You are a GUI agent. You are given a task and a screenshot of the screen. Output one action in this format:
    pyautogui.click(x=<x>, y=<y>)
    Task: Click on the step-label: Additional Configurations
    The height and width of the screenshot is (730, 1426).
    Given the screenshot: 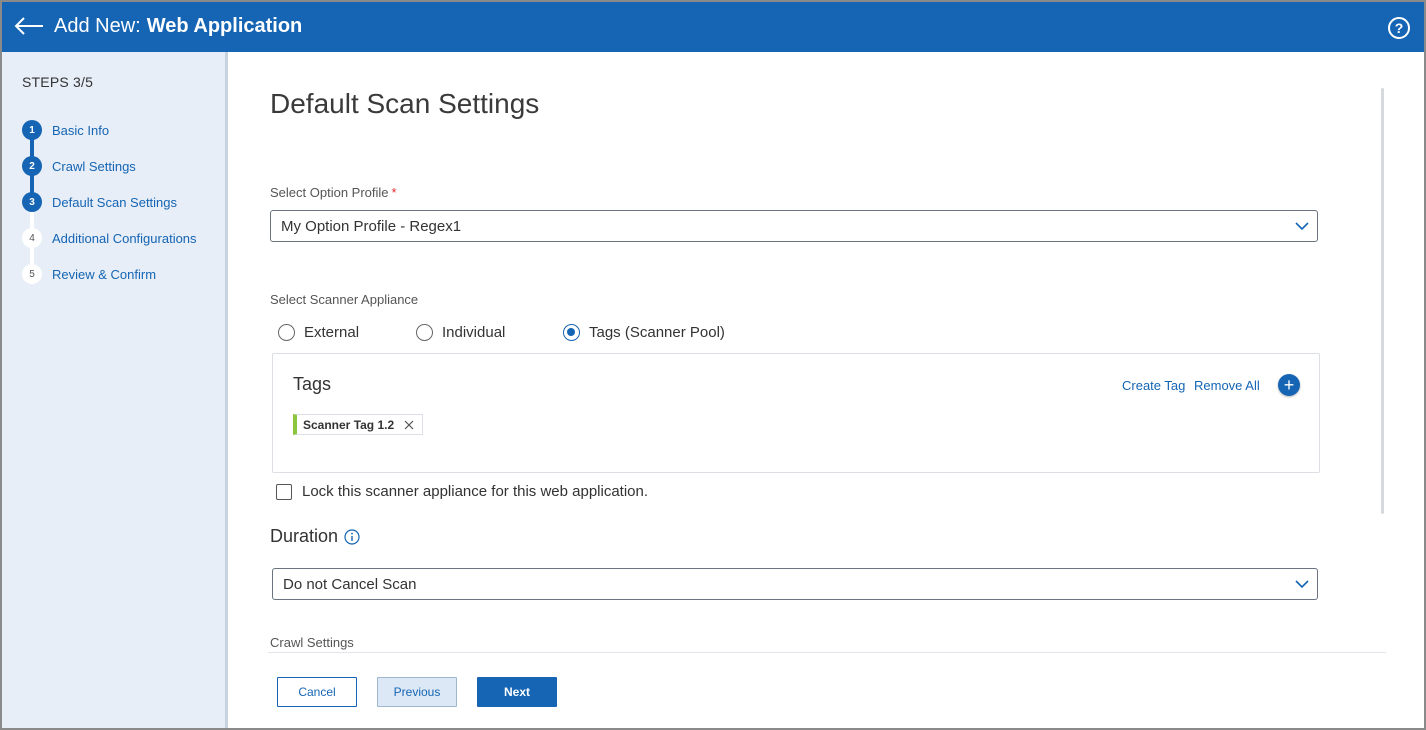 What is the action you would take?
    pyautogui.click(x=124, y=238)
    